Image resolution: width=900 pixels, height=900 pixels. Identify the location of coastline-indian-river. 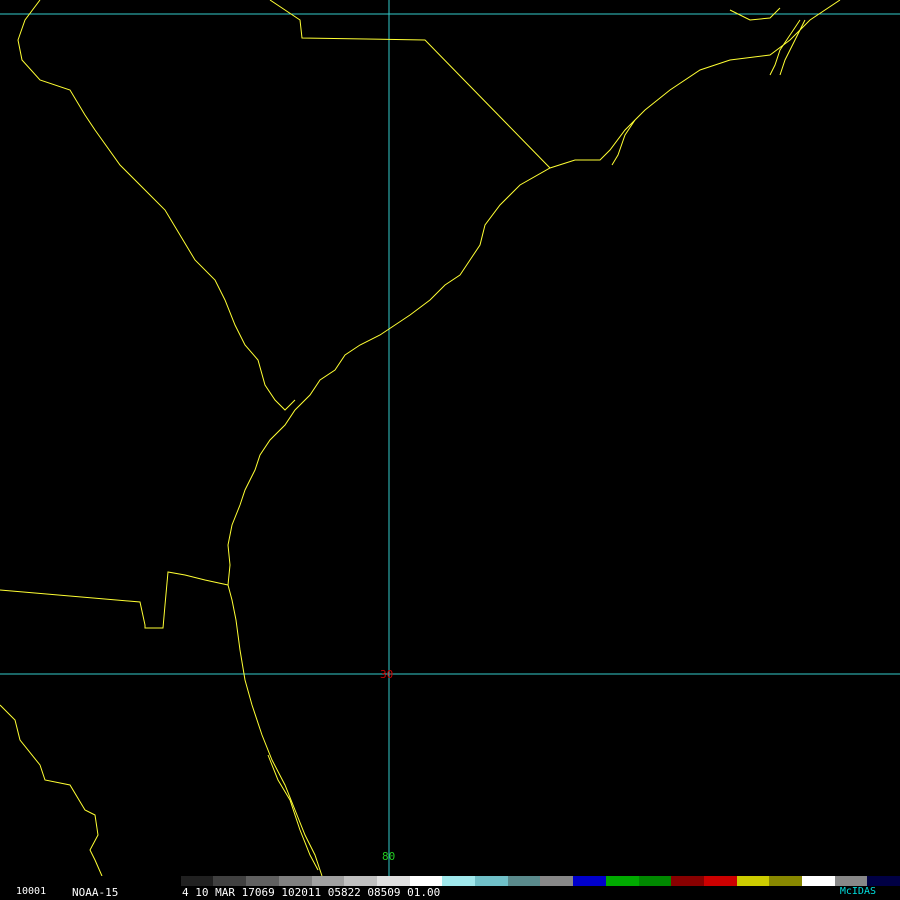
(293, 812).